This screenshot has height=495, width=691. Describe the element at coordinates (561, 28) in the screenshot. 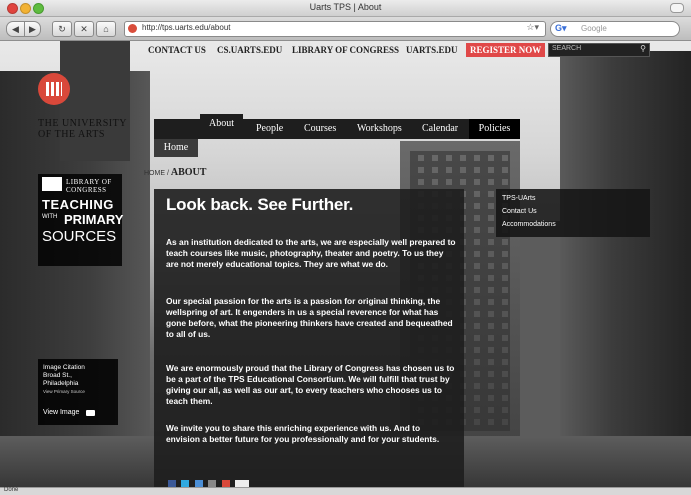

I see `google-search-icon: G▾` at that location.